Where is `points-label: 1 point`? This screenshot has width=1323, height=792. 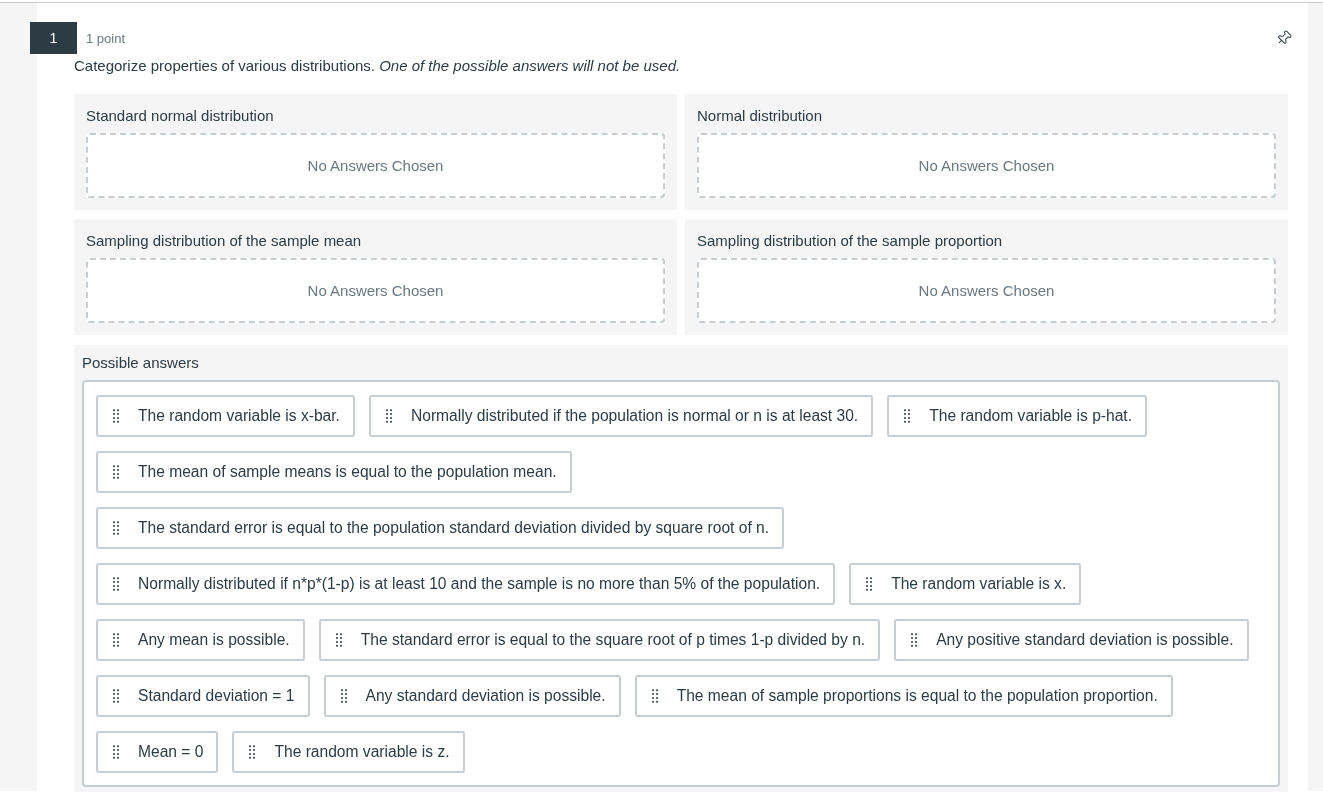 points-label: 1 point is located at coordinates (106, 38).